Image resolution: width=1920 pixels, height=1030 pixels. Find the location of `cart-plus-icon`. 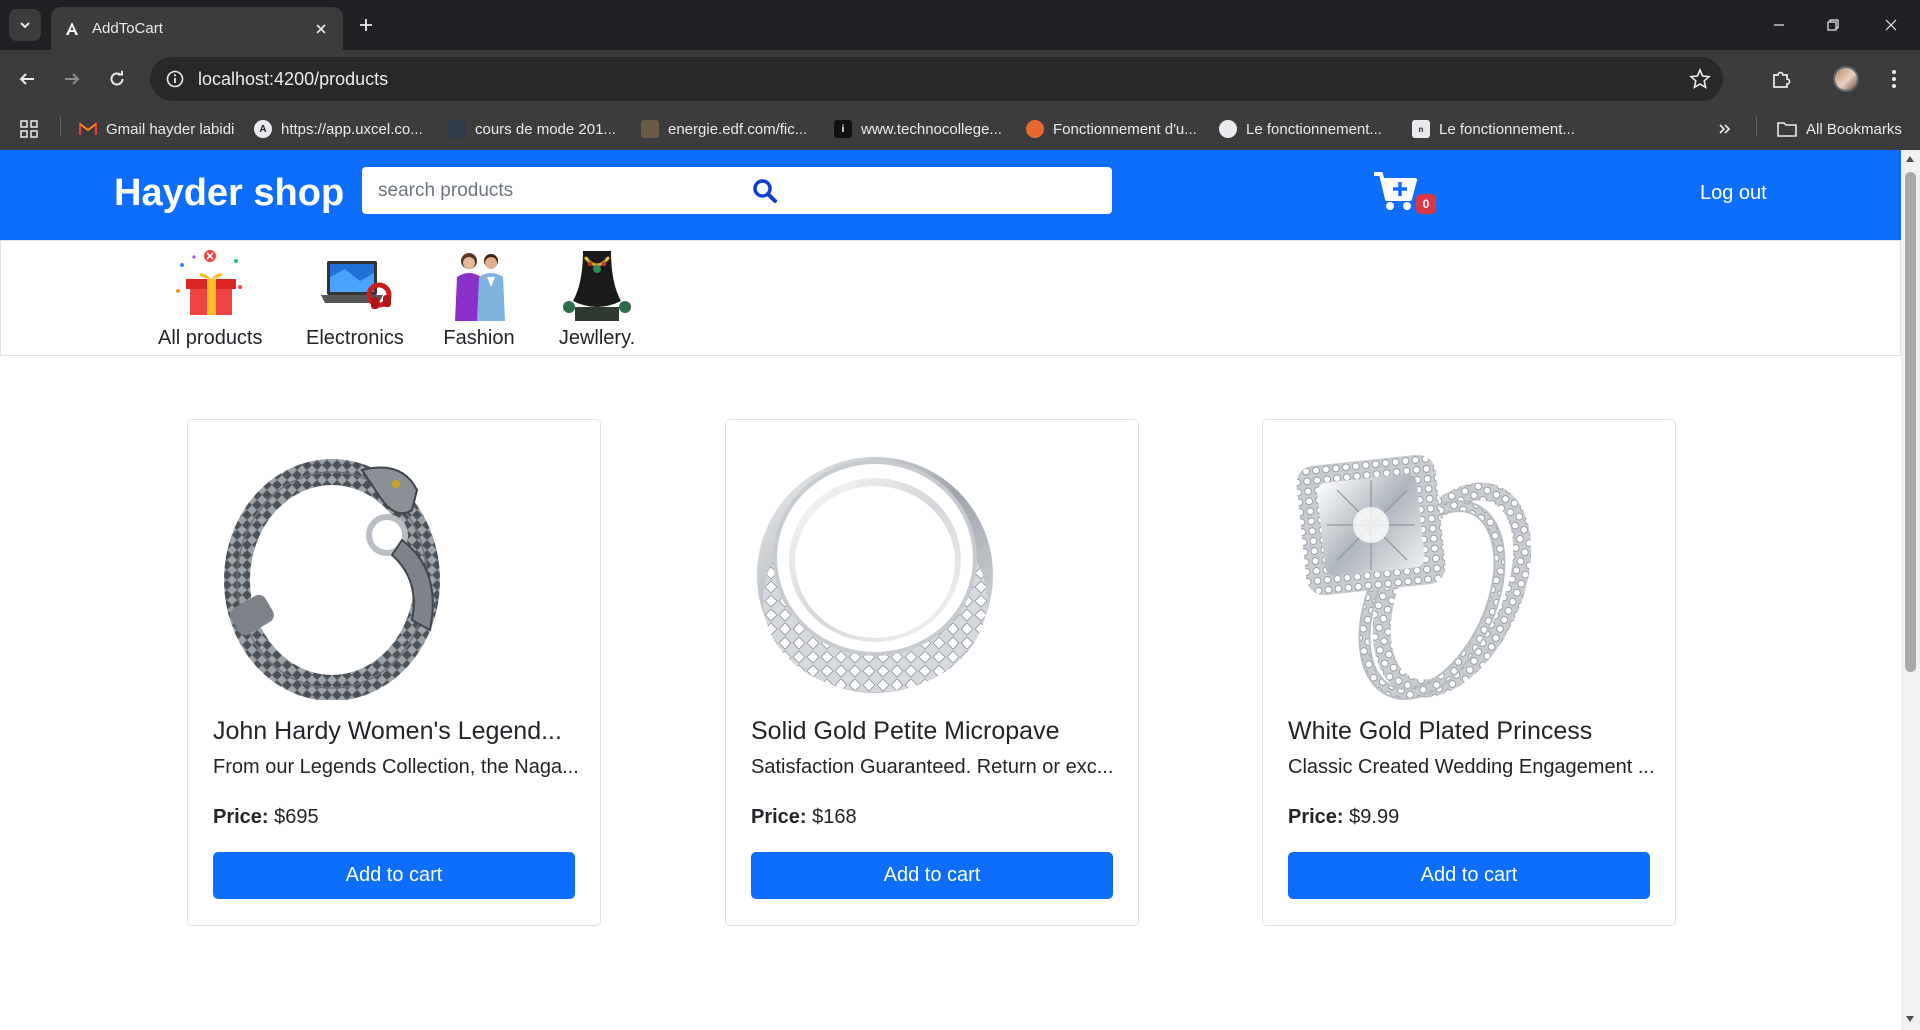

cart-plus-icon is located at coordinates (1395, 191).